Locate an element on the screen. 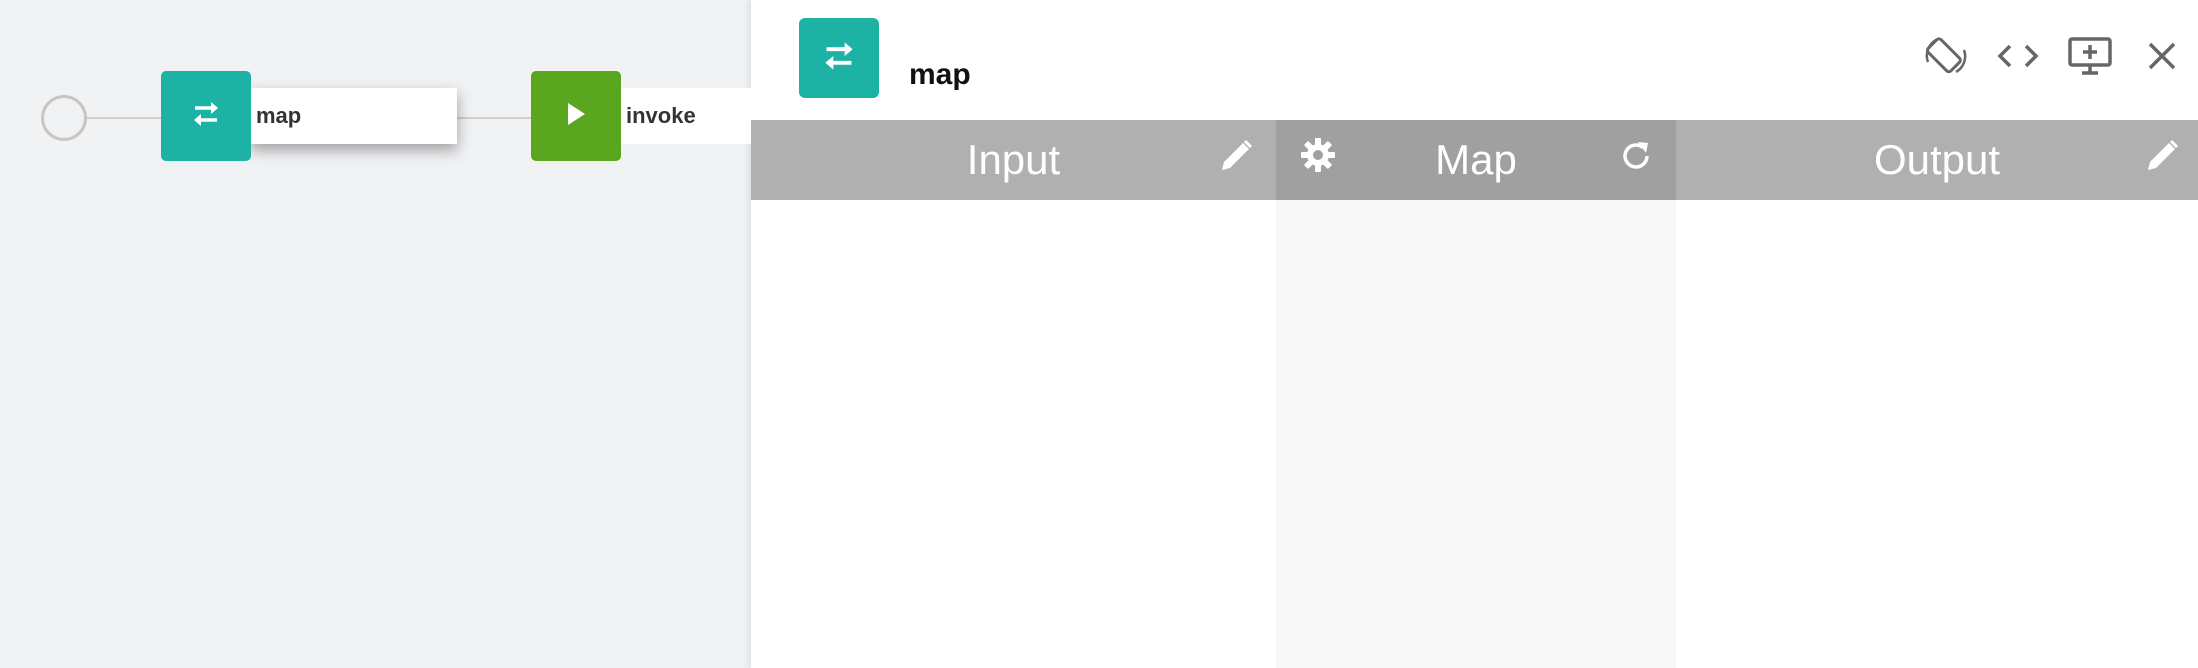  invoke-node-icon-tile is located at coordinates (576, 116).